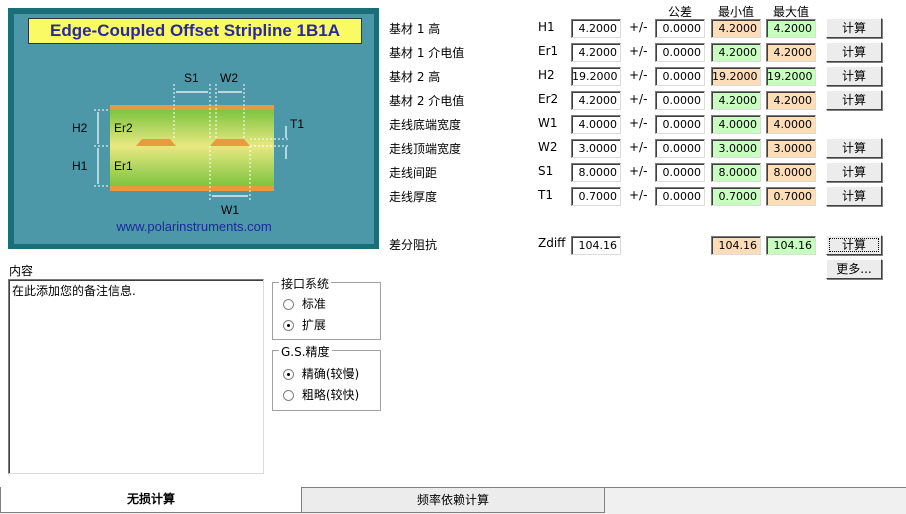 This screenshot has height=514, width=906. What do you see at coordinates (191, 78) in the screenshot?
I see `label-s1: S1` at bounding box center [191, 78].